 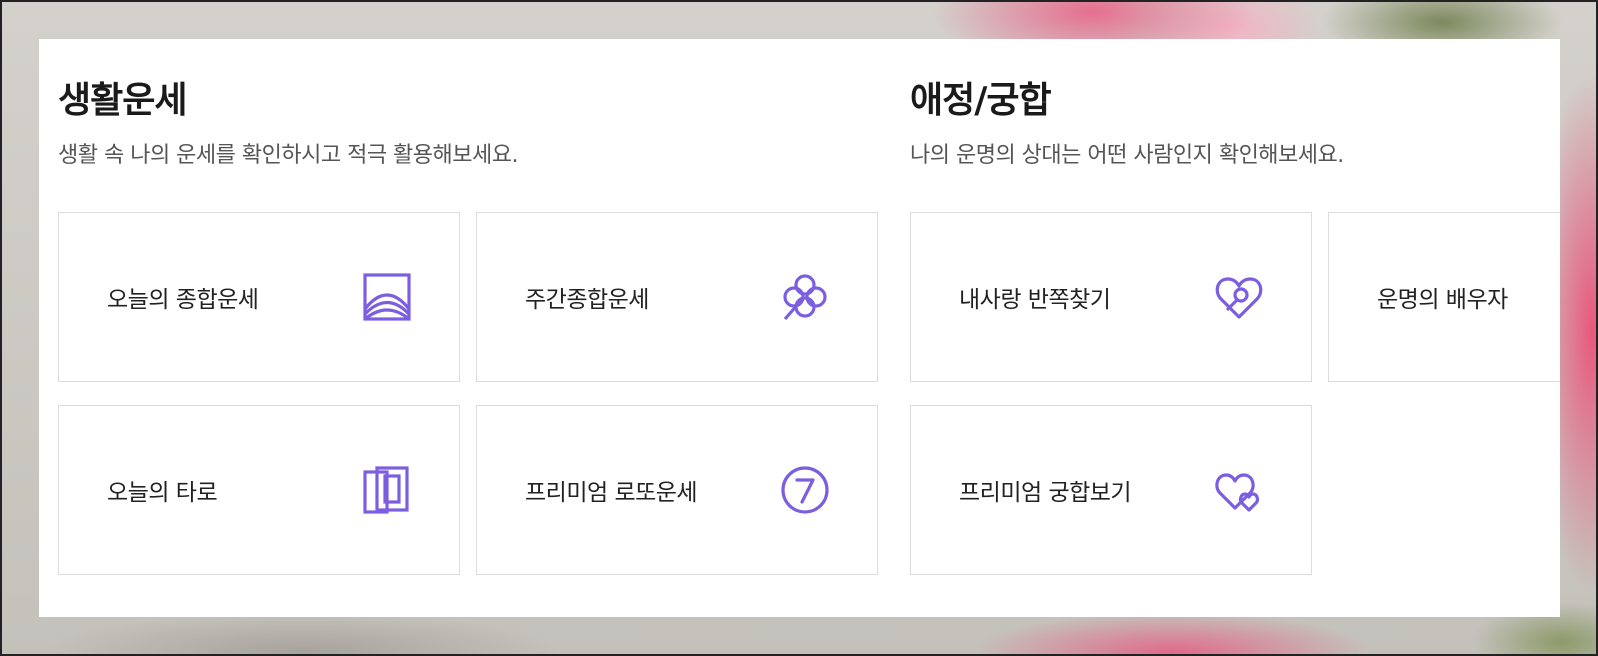 What do you see at coordinates (1127, 155) in the screenshot?
I see `love-compatibility-description: 나의 운명의 상대는 어떤 사람인지 확인해보세요.` at bounding box center [1127, 155].